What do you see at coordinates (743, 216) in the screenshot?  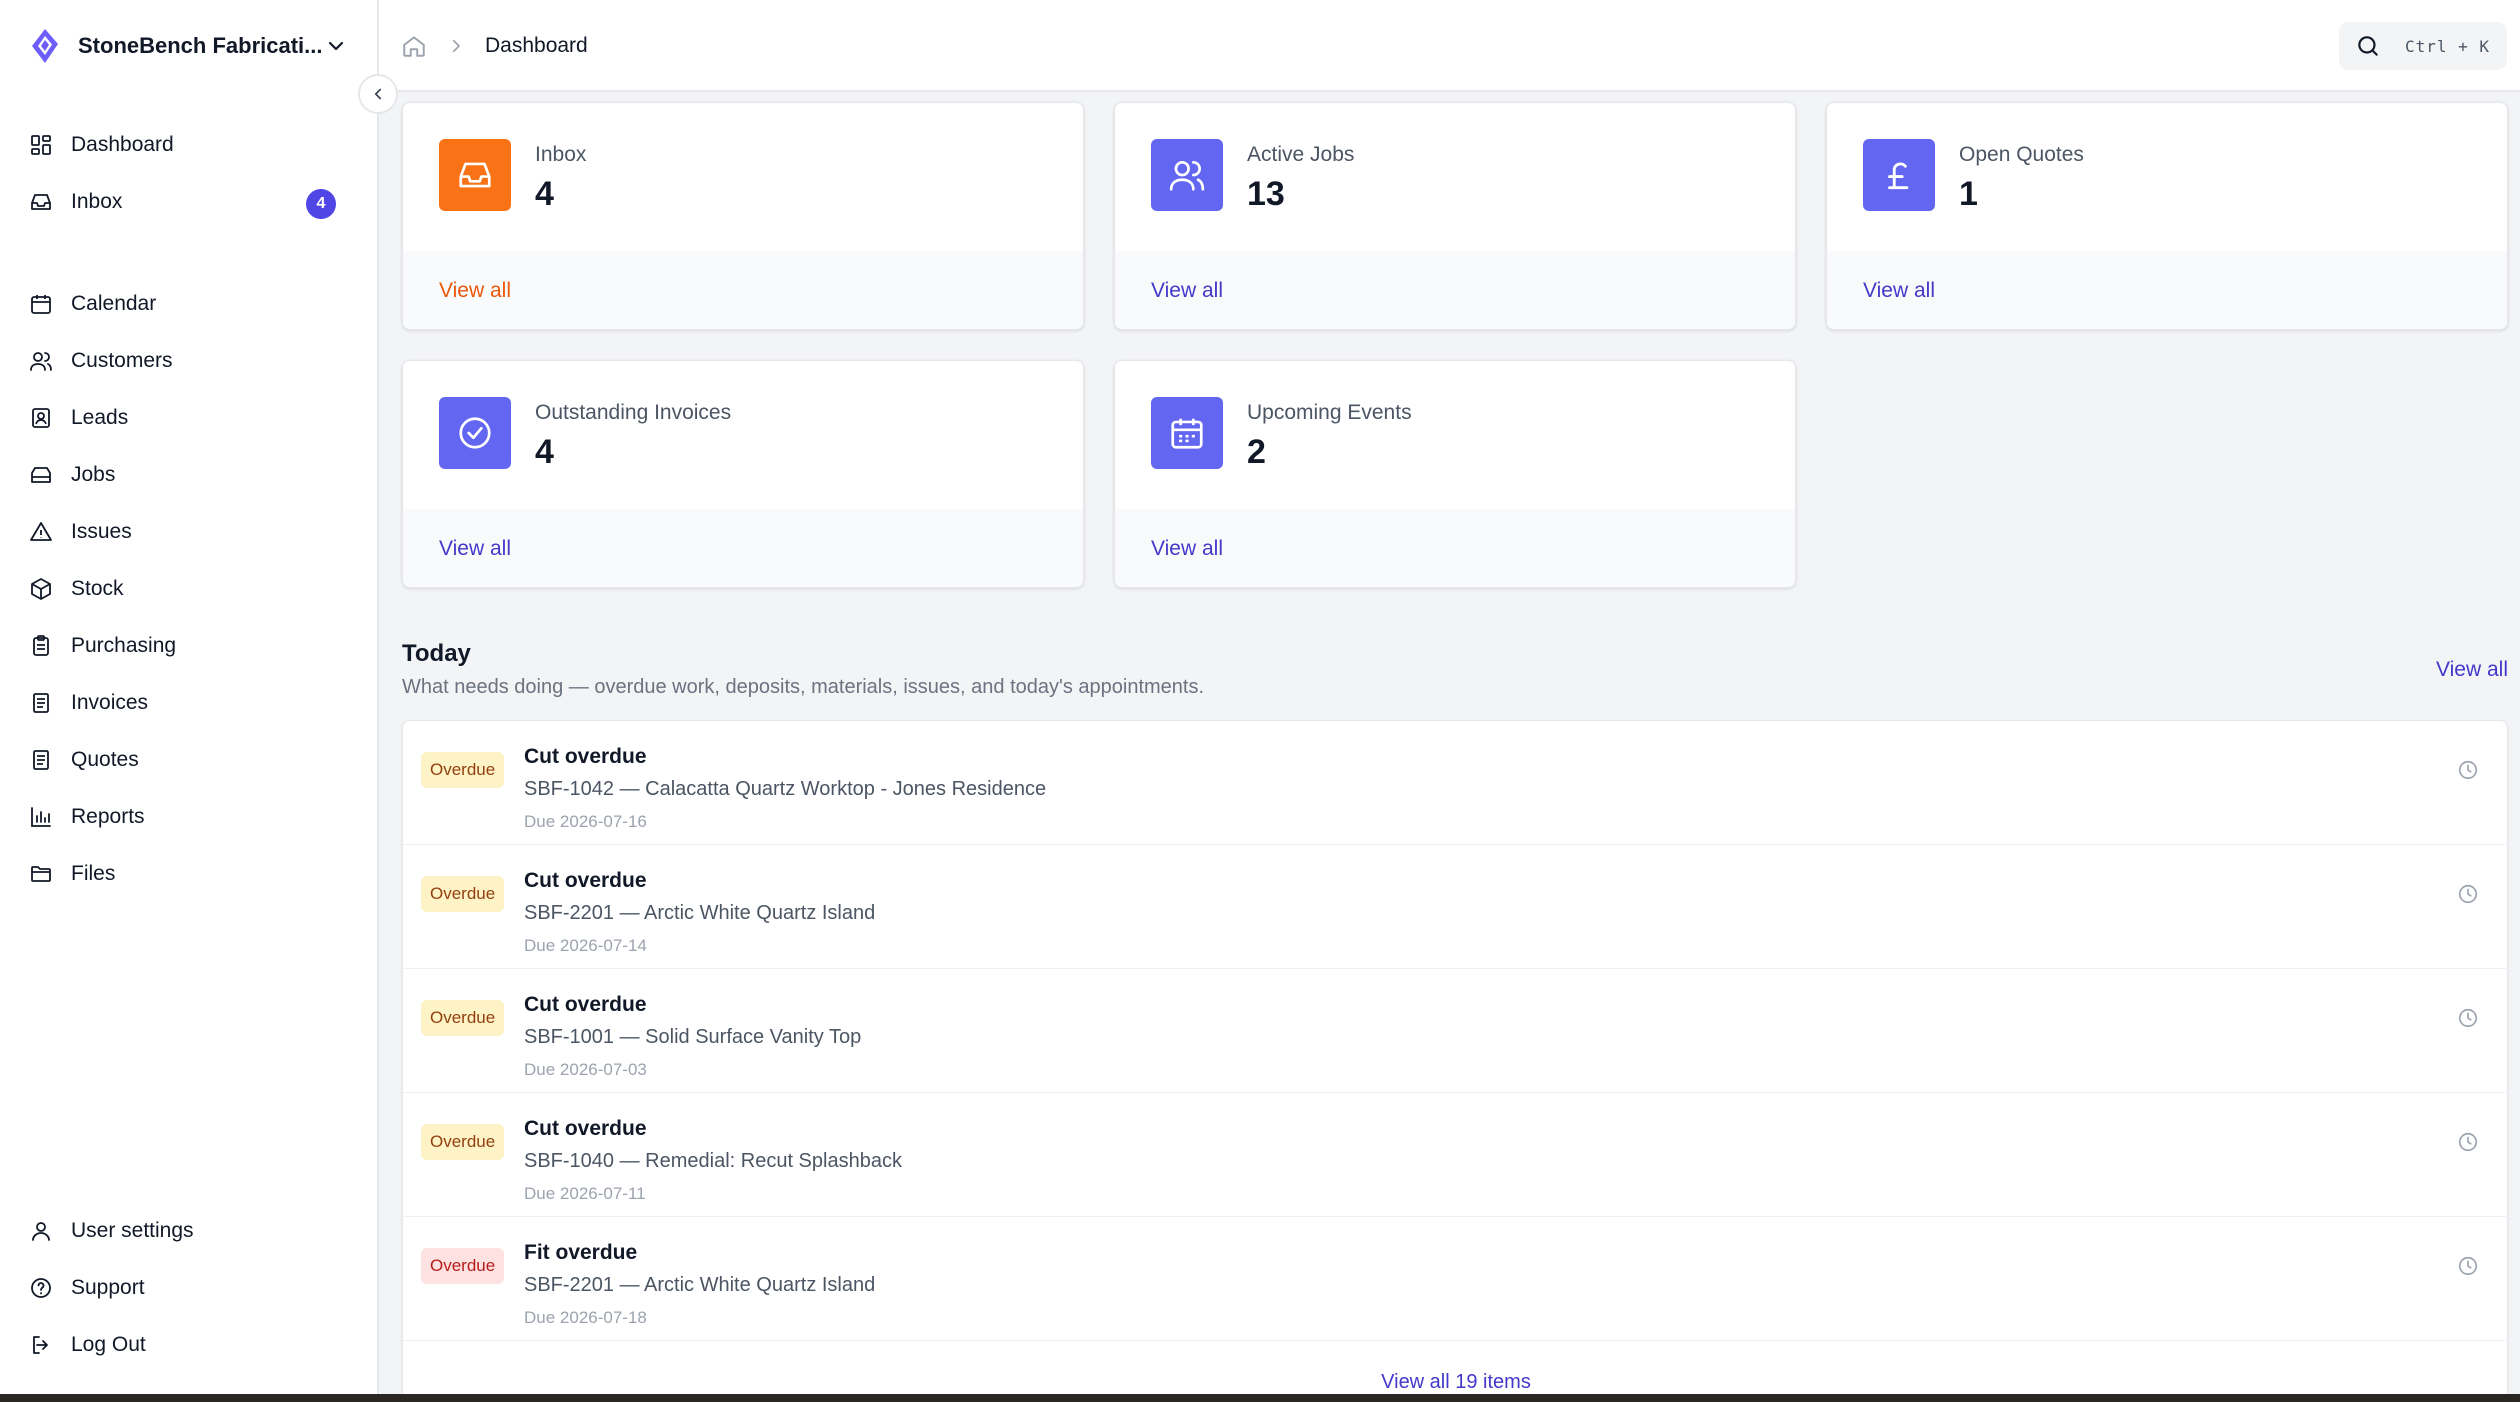 I see `stat-card-inbox: Inbox 4 View all` at bounding box center [743, 216].